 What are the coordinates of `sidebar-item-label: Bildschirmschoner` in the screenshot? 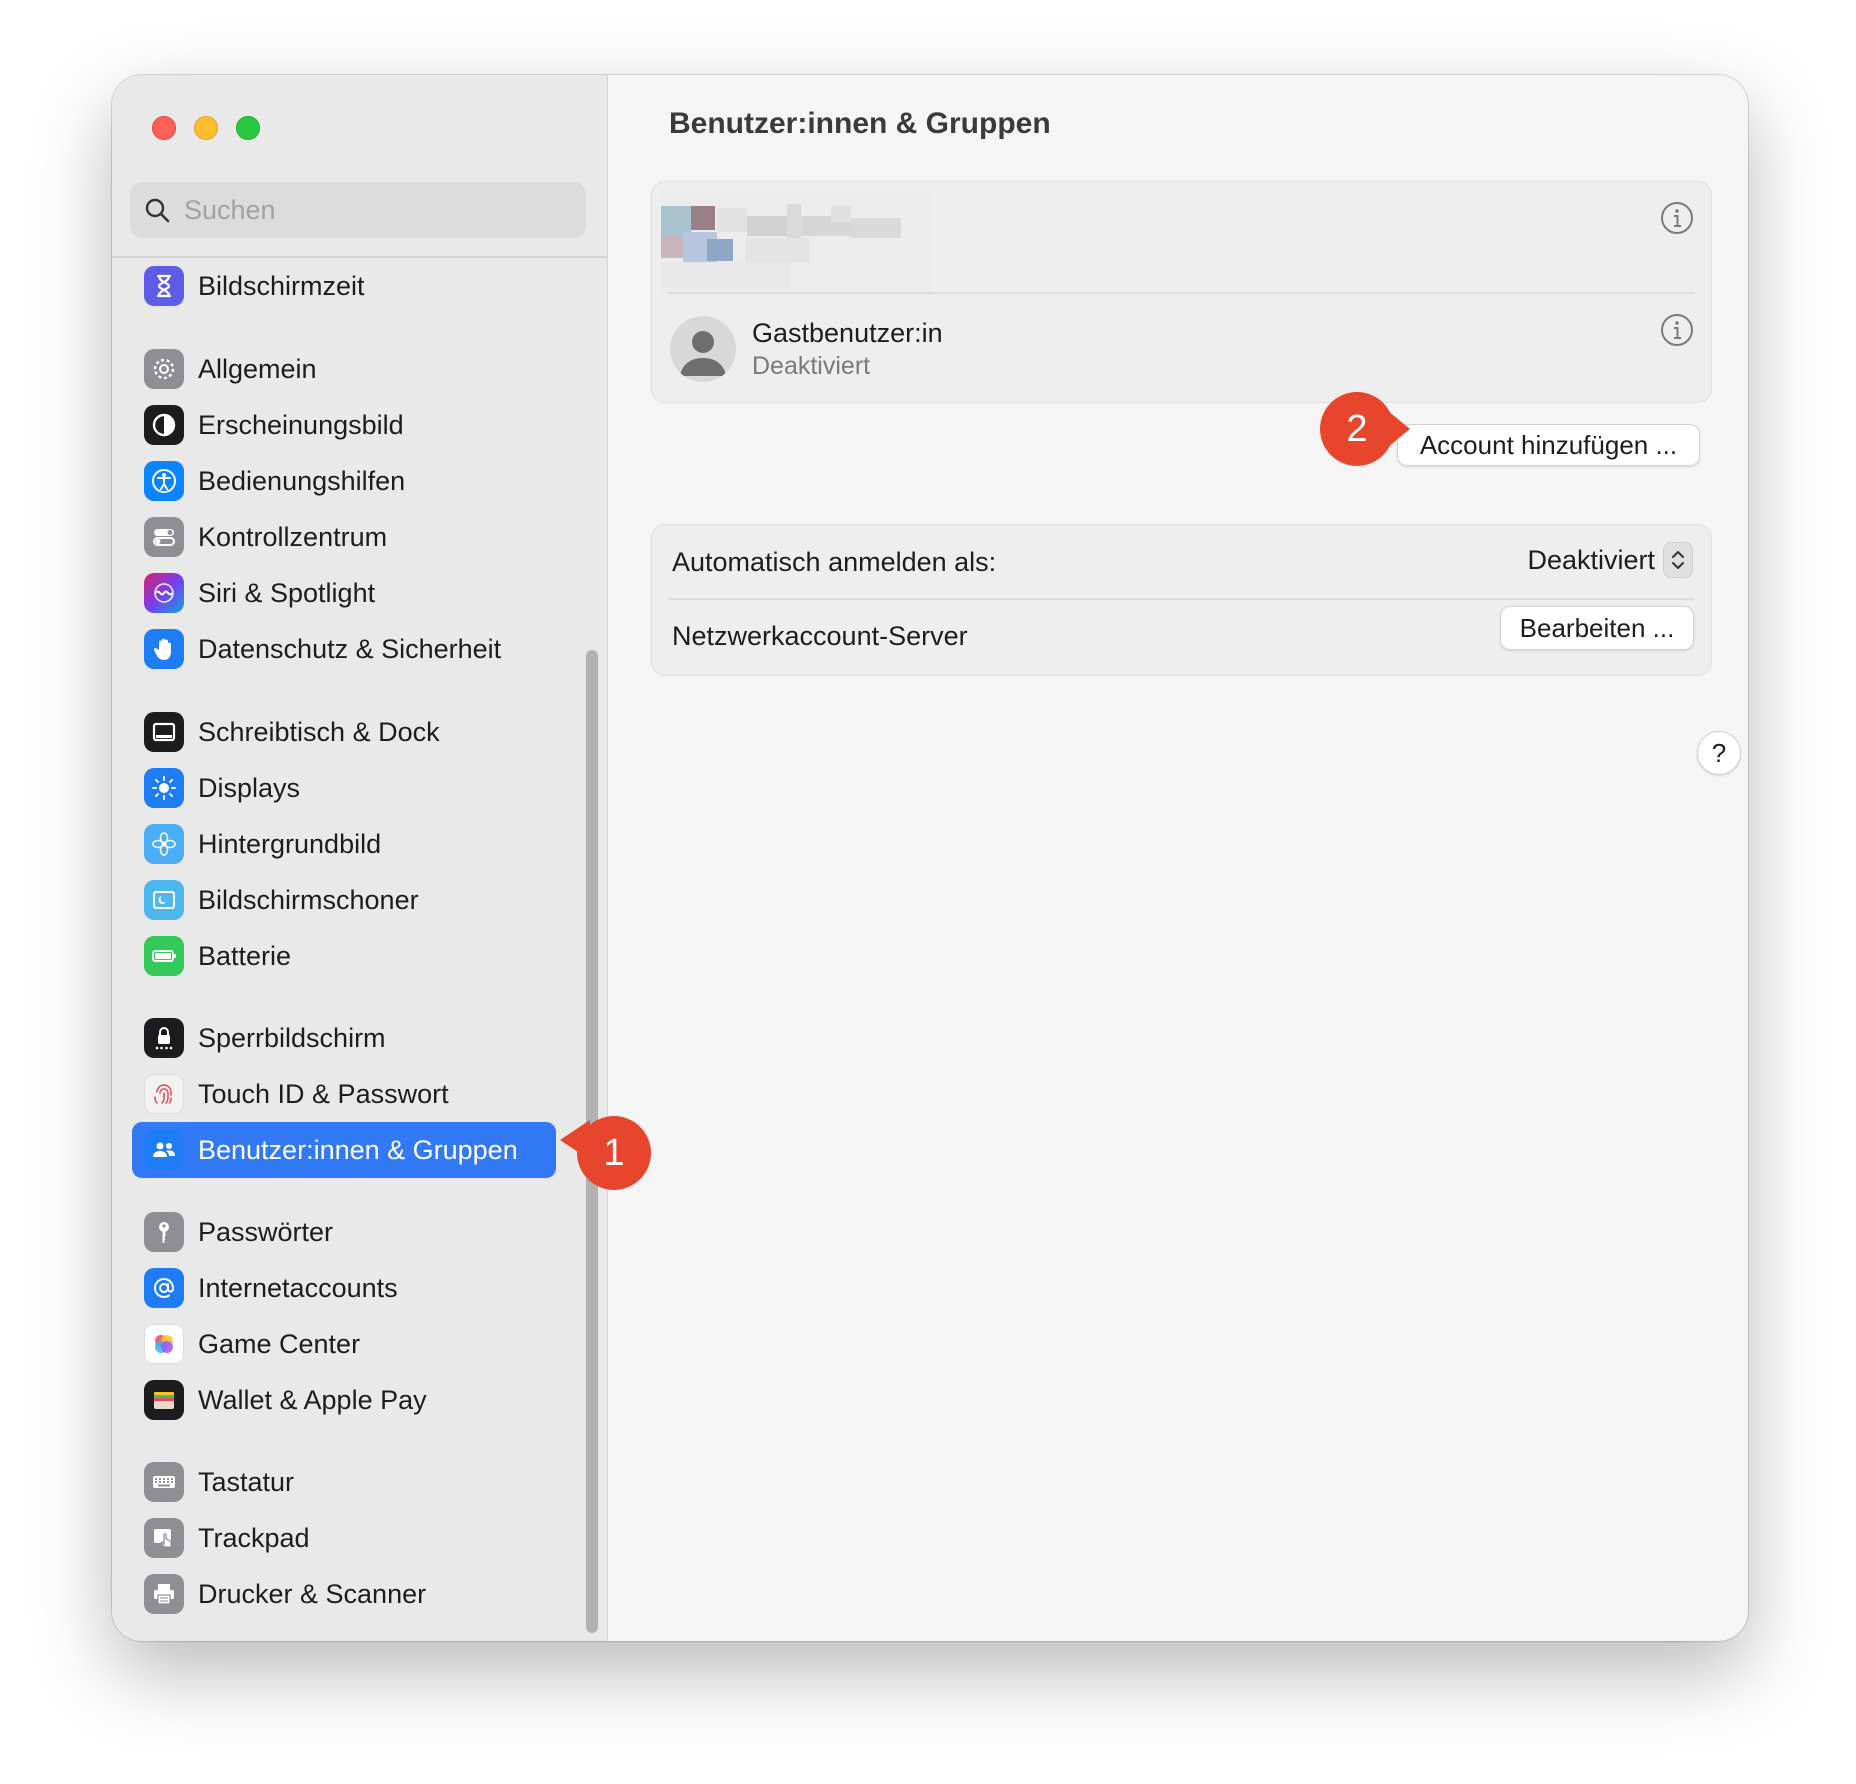 It's located at (308, 899).